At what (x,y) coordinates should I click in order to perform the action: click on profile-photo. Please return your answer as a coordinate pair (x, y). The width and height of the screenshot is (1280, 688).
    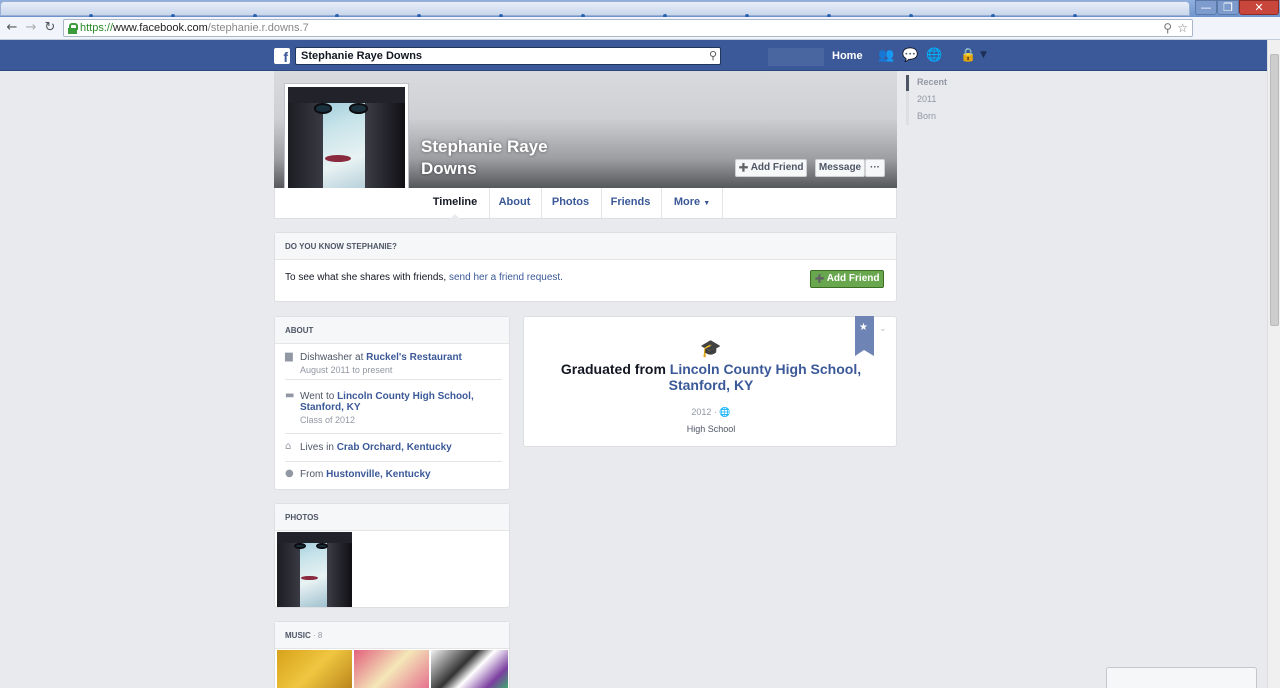
    Looking at the image, I should click on (346, 145).